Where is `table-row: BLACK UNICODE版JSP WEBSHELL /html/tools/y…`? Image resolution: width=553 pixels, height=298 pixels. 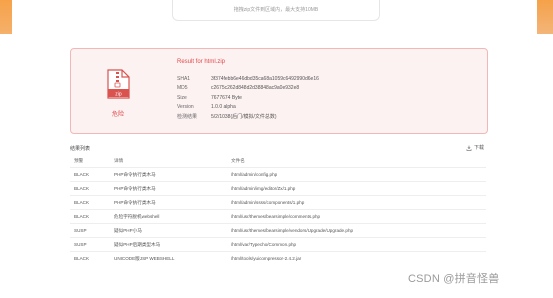
table-row: BLACK UNICODE版JSP WEBSHELL /html/tools/y… is located at coordinates (278, 258).